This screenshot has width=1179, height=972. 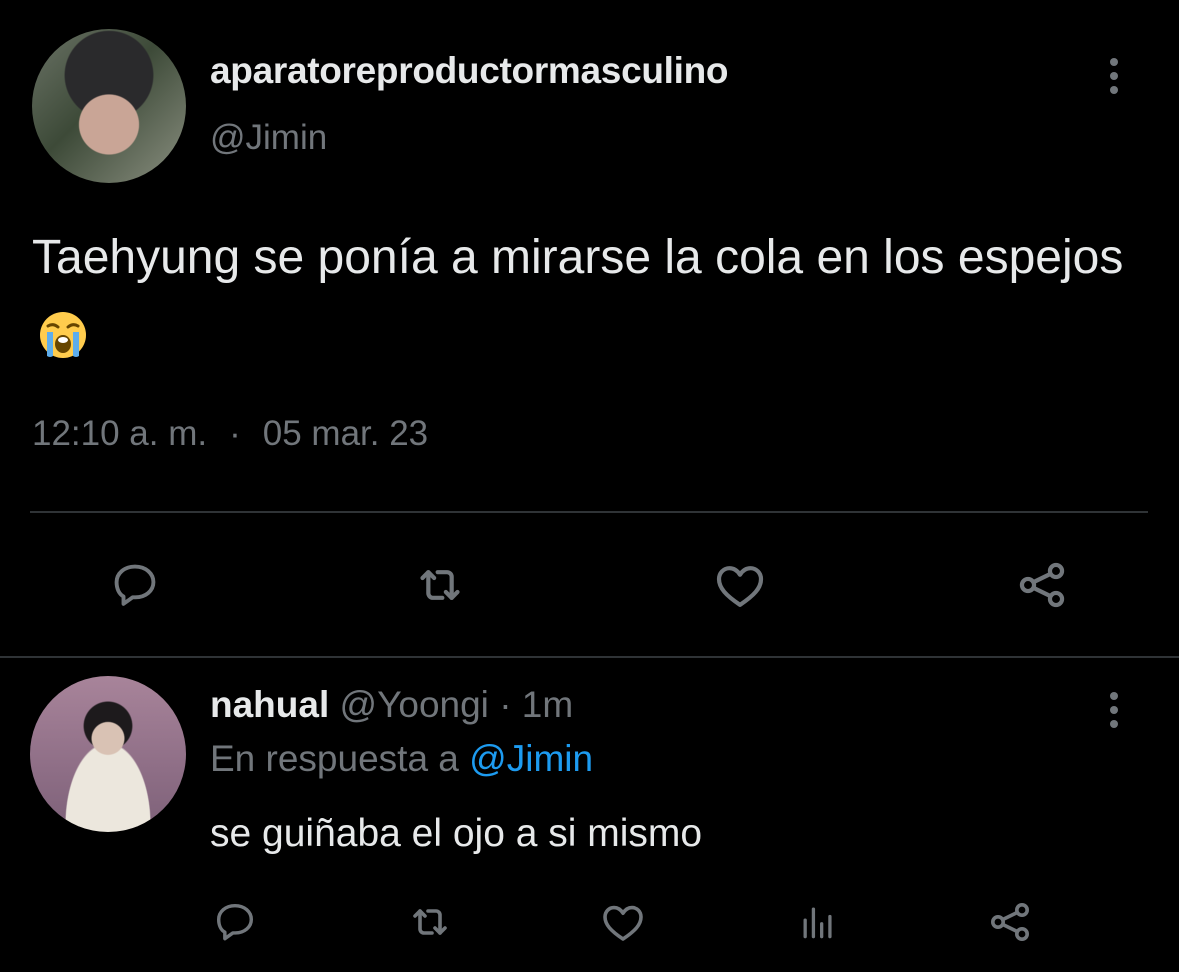 I want to click on tweet-timestamp: 12:10 a. m. · 05 mar. 23, so click(x=230, y=434).